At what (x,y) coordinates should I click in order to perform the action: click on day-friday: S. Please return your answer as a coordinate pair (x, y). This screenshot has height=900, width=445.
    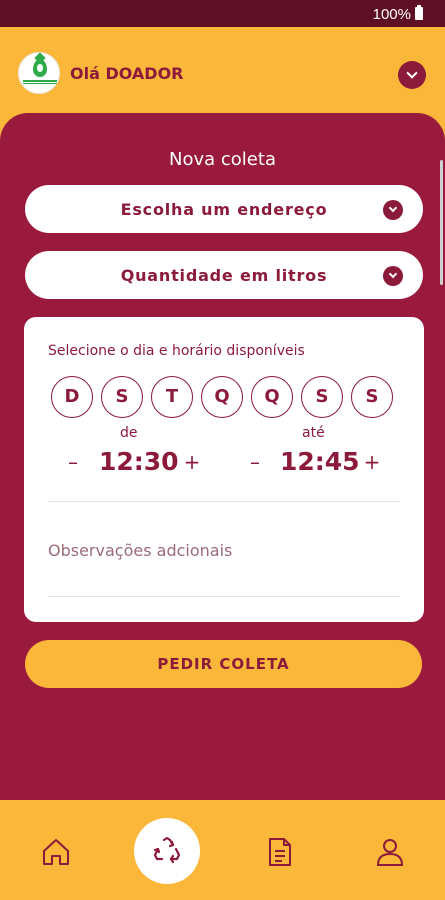
    Looking at the image, I should click on (322, 397).